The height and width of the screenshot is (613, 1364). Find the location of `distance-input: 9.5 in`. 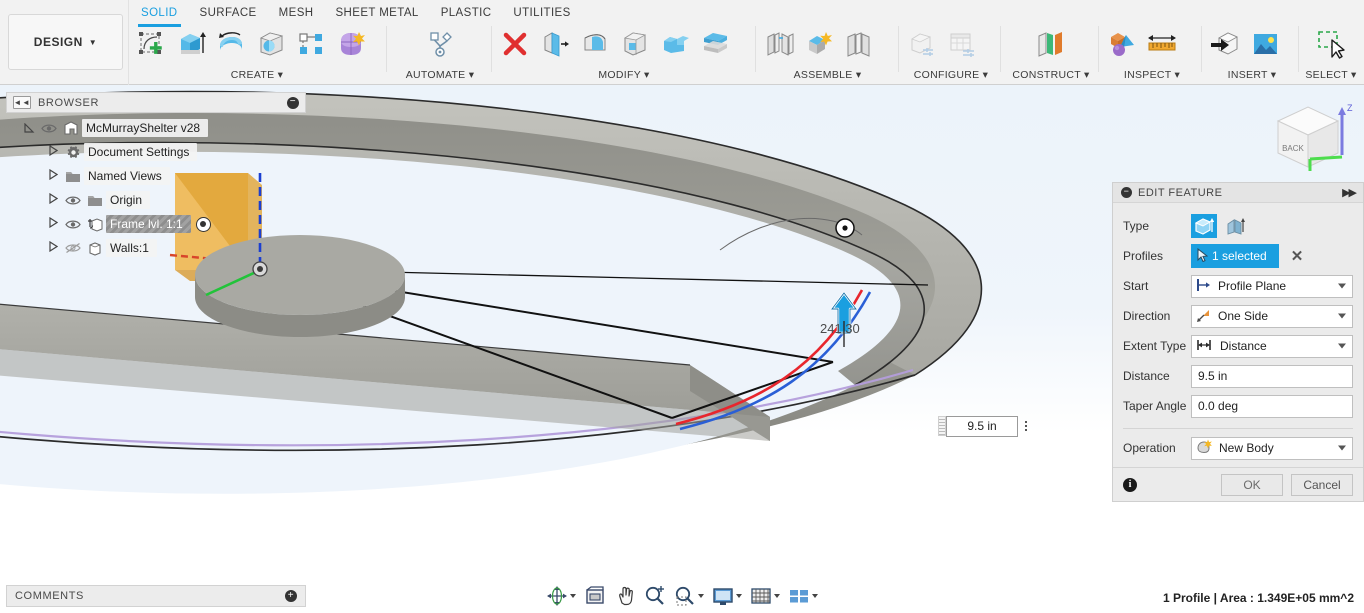

distance-input: 9.5 in is located at coordinates (1272, 376).